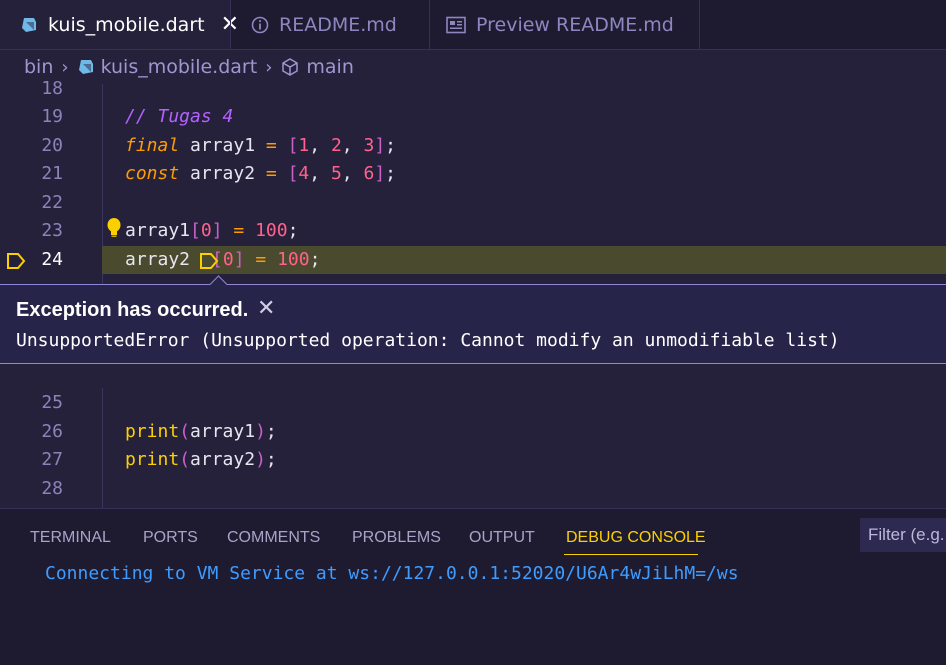 The image size is (946, 665). What do you see at coordinates (201, 431) in the screenshot?
I see `code-line-26: print(array1);` at bounding box center [201, 431].